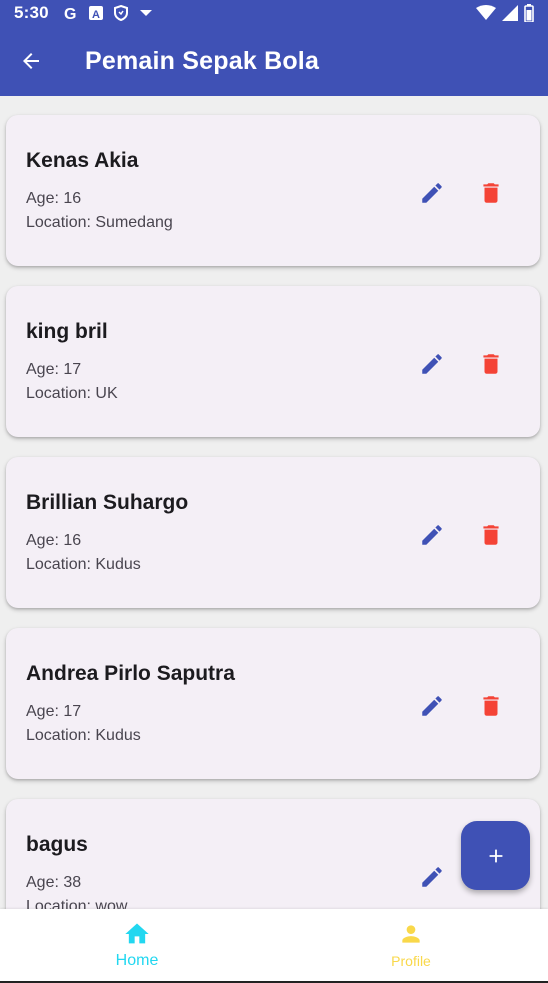 This screenshot has height=983, width=548. Describe the element at coordinates (107, 502) in the screenshot. I see `player-name: Brillian Suhargo` at that location.